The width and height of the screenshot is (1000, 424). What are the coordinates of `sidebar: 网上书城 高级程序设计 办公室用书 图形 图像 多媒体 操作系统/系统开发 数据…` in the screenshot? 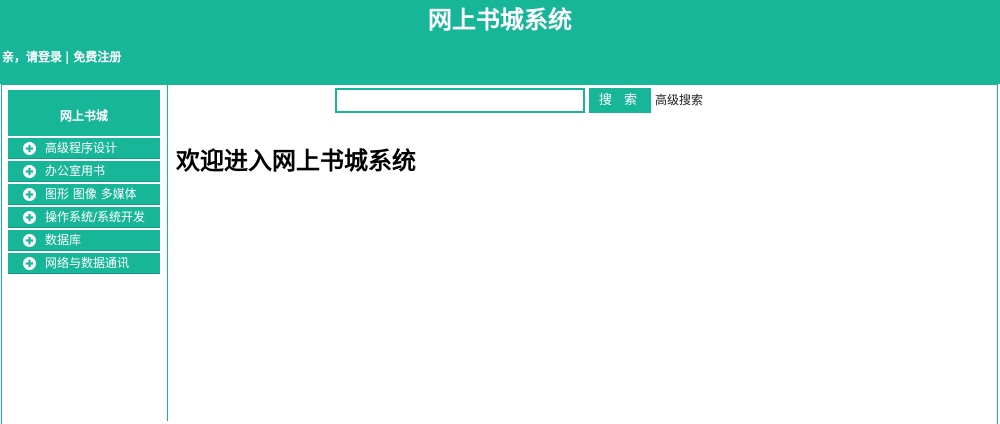 It's located at (84, 252).